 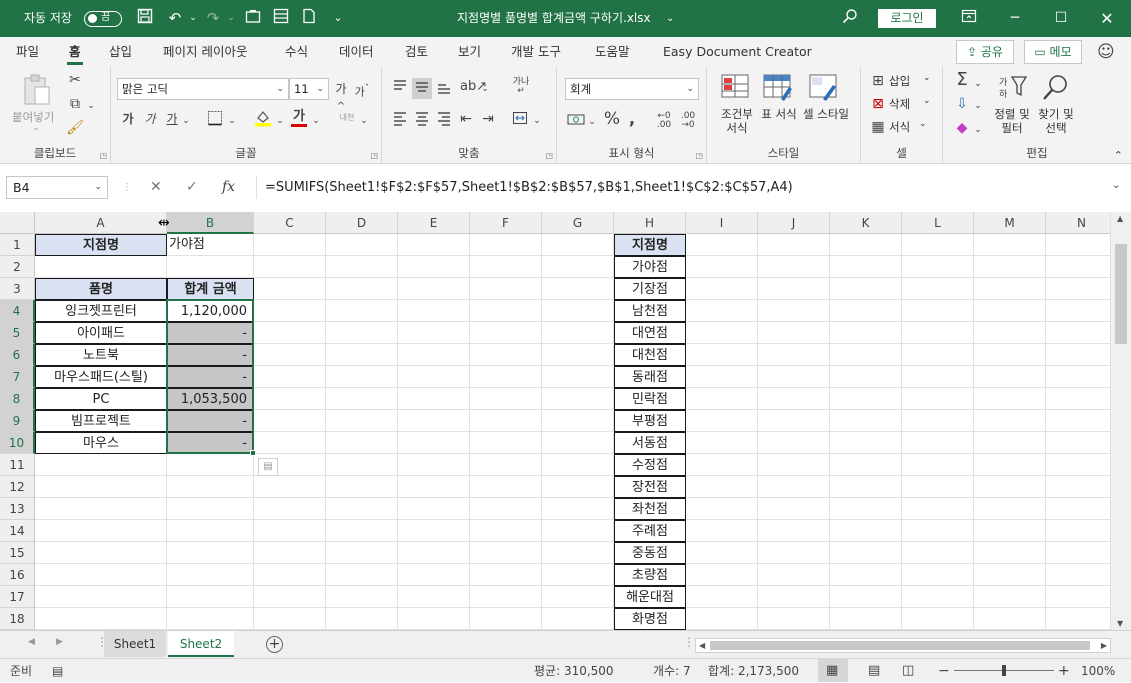 What do you see at coordinates (36, 128) in the screenshot?
I see `paste-dropdown-icon: ⌄` at bounding box center [36, 128].